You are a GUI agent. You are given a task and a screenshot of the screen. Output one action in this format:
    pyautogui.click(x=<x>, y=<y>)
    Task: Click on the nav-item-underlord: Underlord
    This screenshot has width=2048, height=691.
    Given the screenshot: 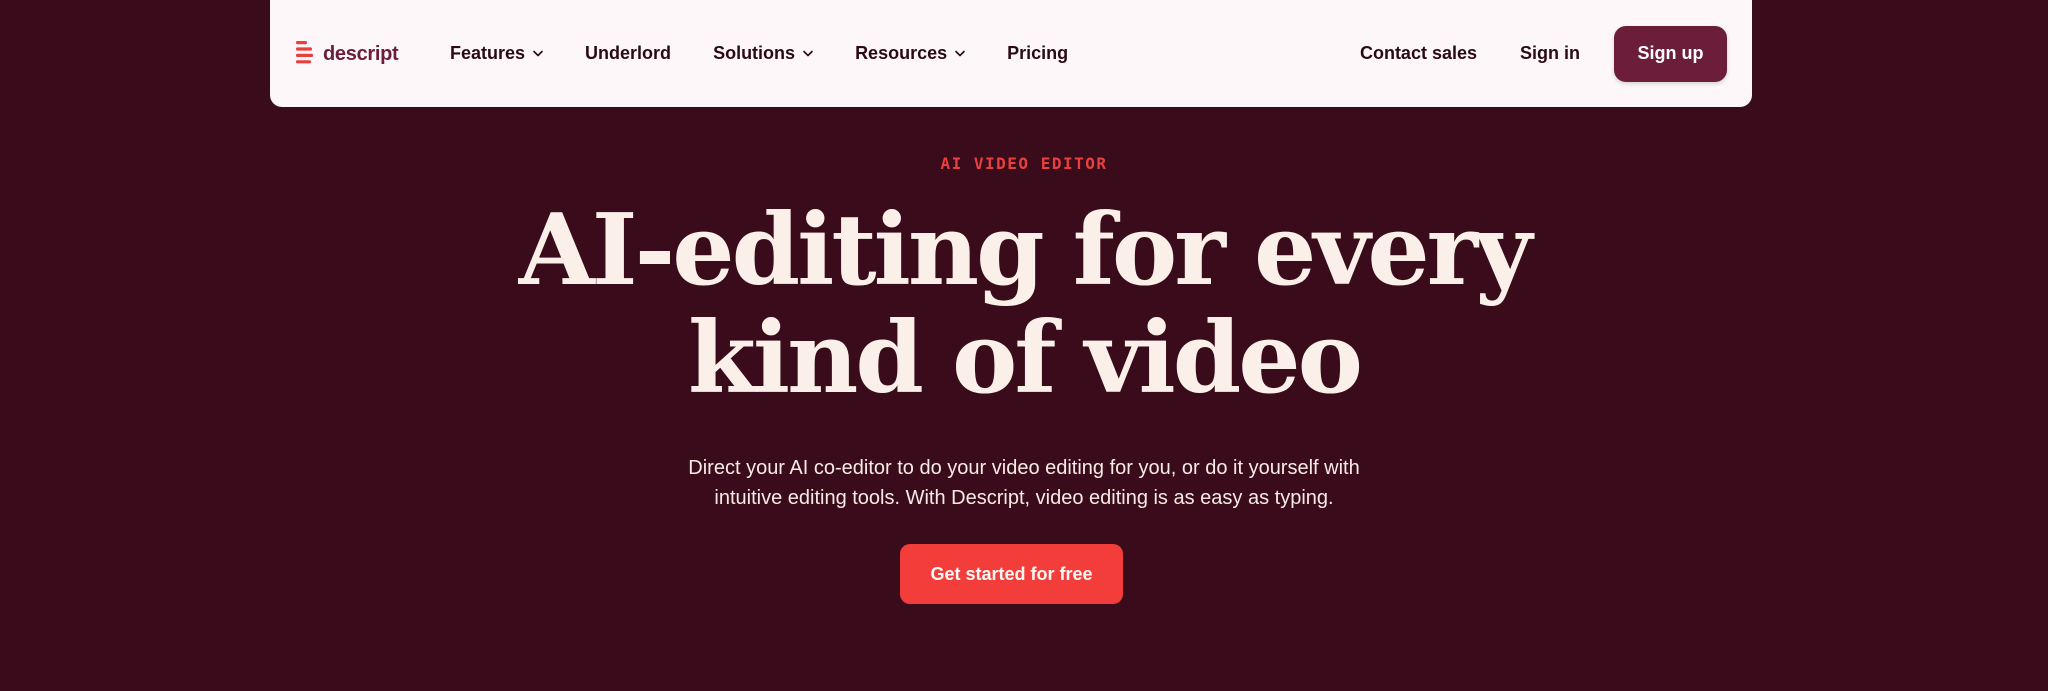 What is the action you would take?
    pyautogui.click(x=628, y=53)
    